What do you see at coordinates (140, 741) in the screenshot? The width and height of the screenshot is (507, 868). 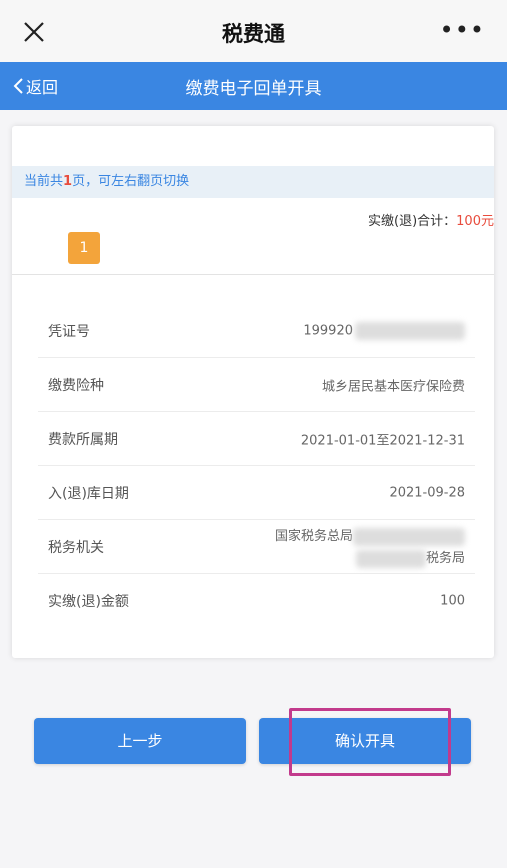 I see `prev-step-button: 上一步` at bounding box center [140, 741].